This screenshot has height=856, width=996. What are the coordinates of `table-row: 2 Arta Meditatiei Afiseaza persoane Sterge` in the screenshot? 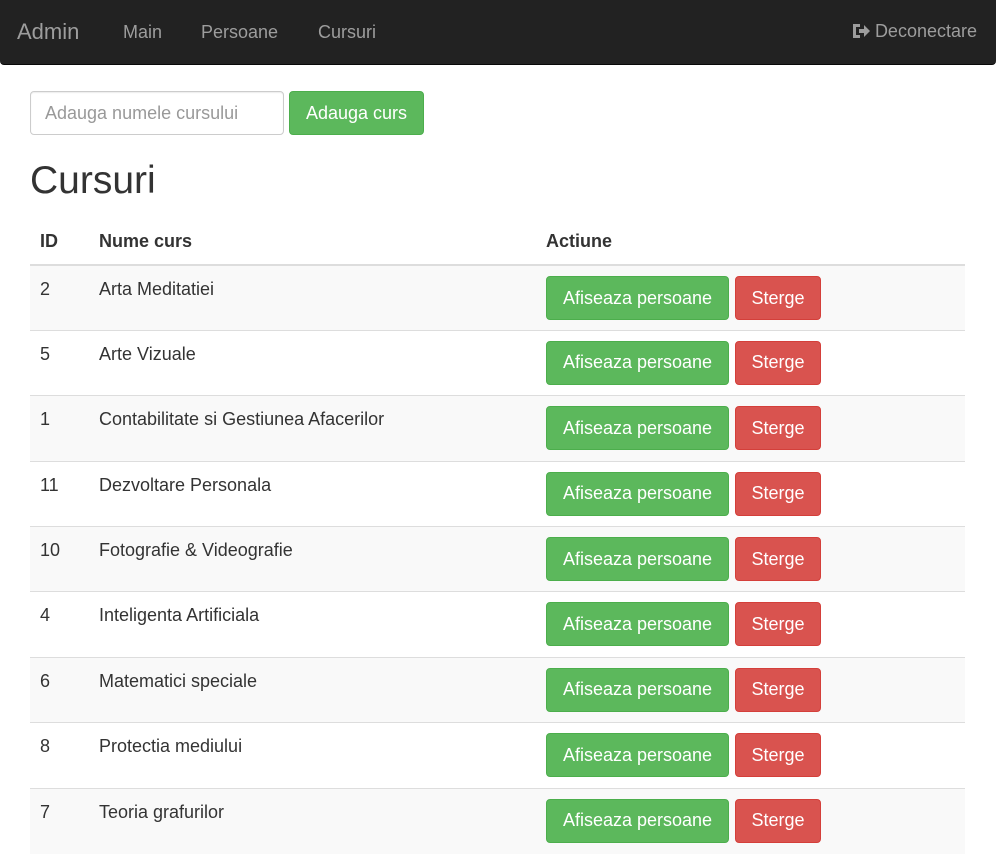 It's located at (497, 297).